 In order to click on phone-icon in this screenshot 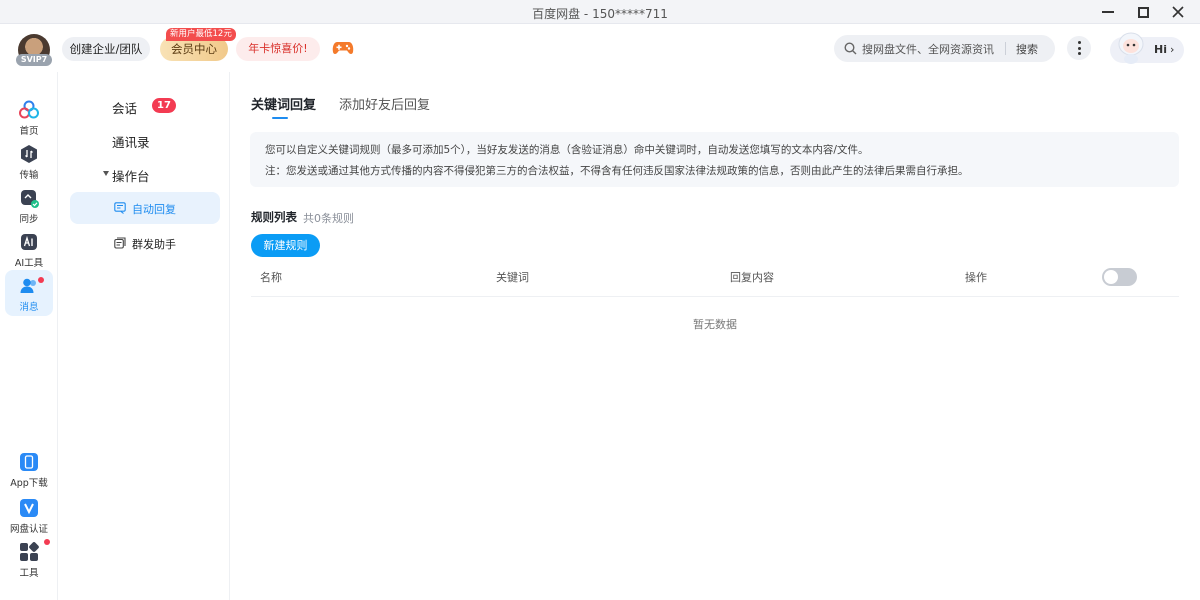, I will do `click(29, 462)`.